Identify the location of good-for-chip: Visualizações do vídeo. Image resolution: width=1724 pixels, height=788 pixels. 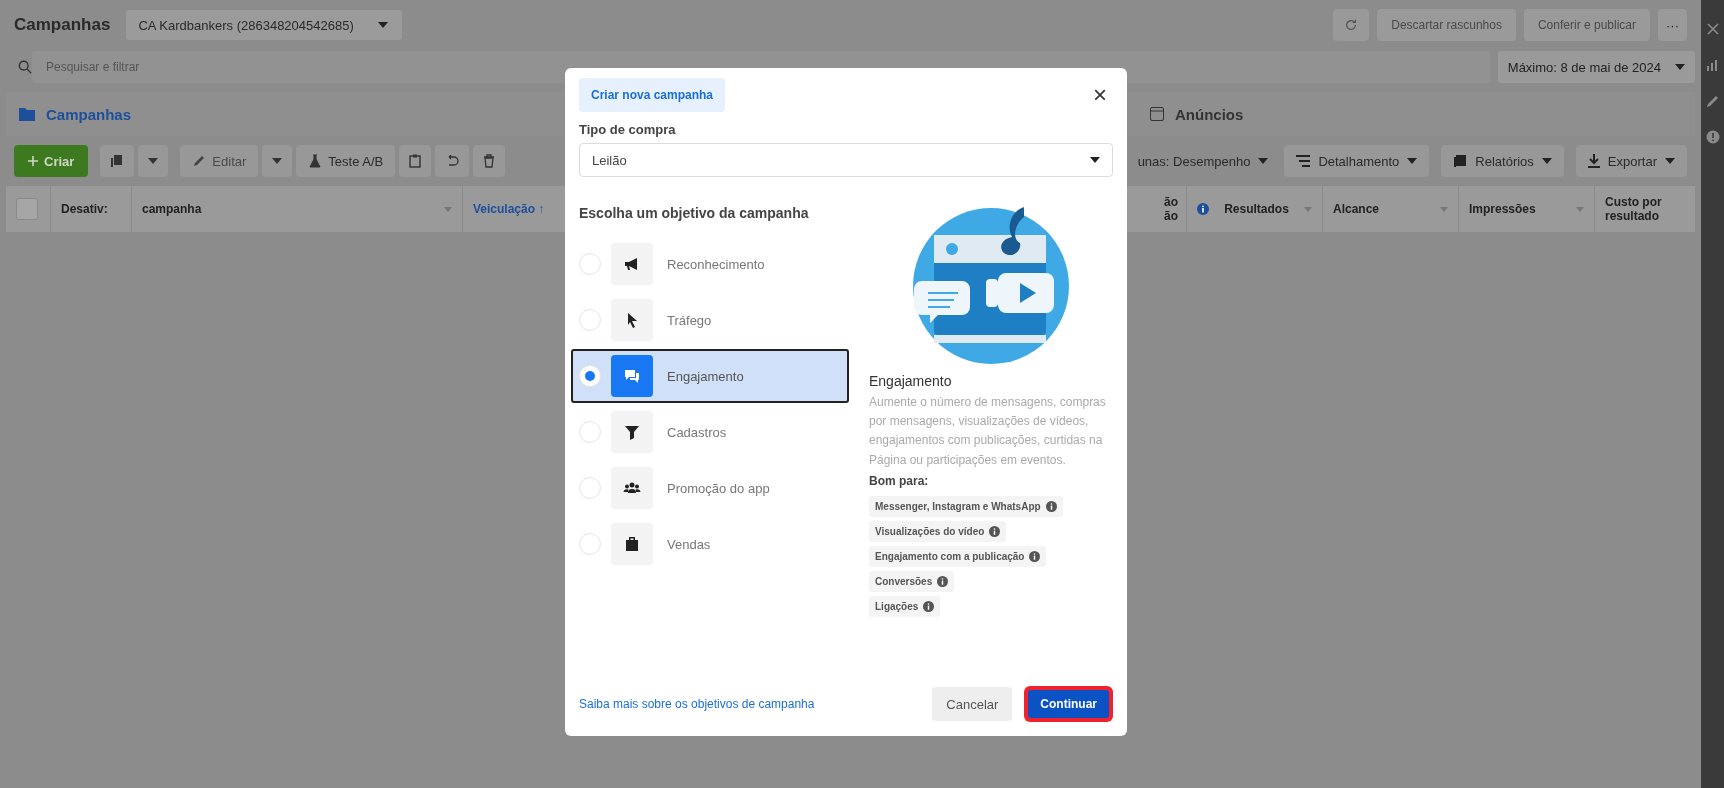
(938, 531).